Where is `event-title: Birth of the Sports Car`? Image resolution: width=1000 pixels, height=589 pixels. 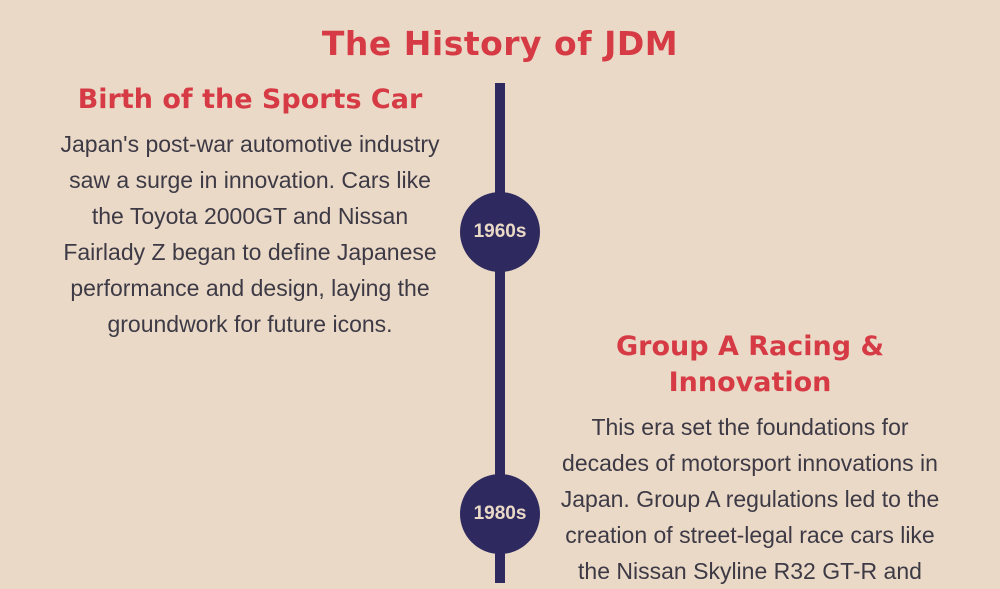
event-title: Birth of the Sports Car is located at coordinates (250, 99).